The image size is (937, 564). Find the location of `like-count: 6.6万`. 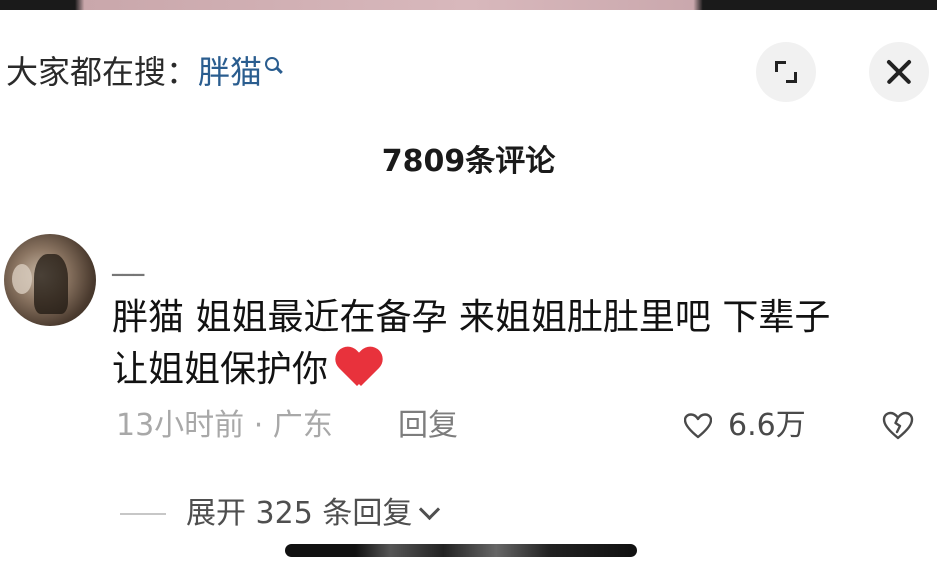

like-count: 6.6万 is located at coordinates (767, 425).